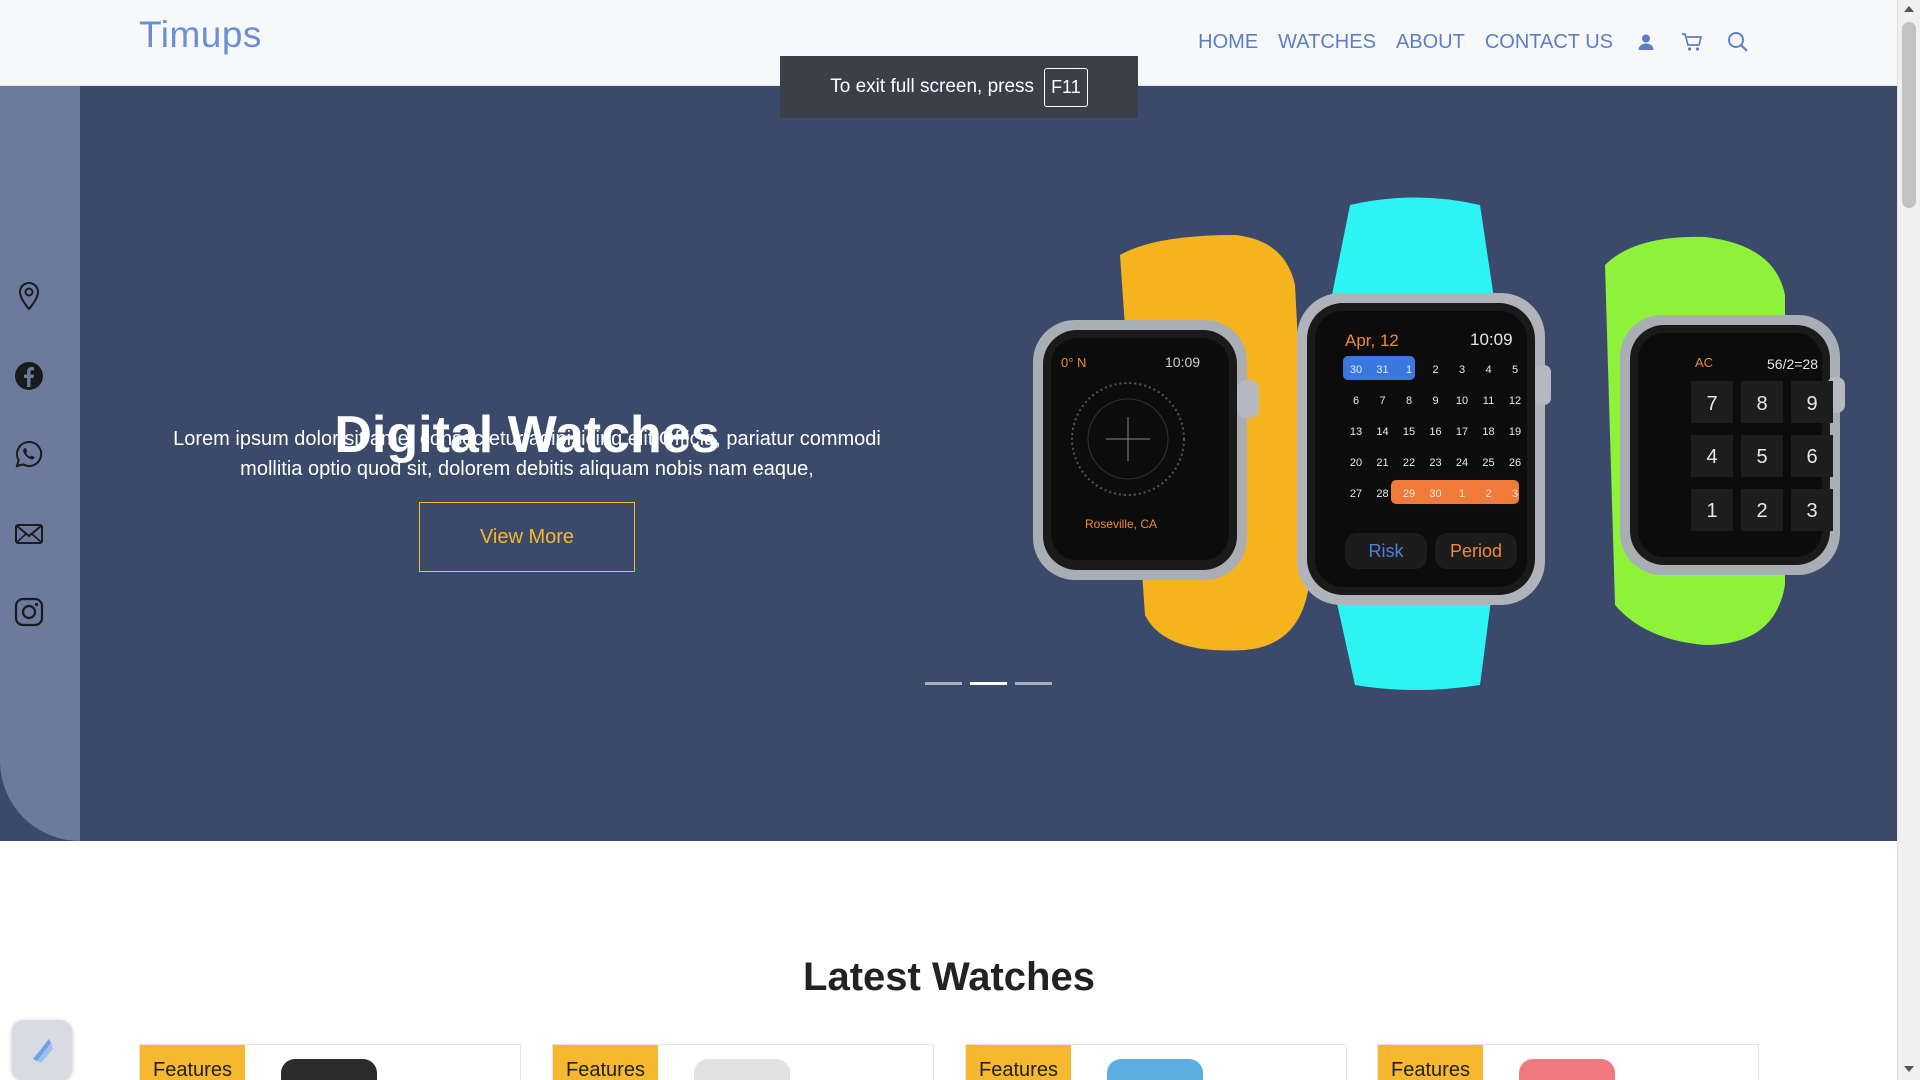  I want to click on calendar-day: 13, so click(1356, 432).